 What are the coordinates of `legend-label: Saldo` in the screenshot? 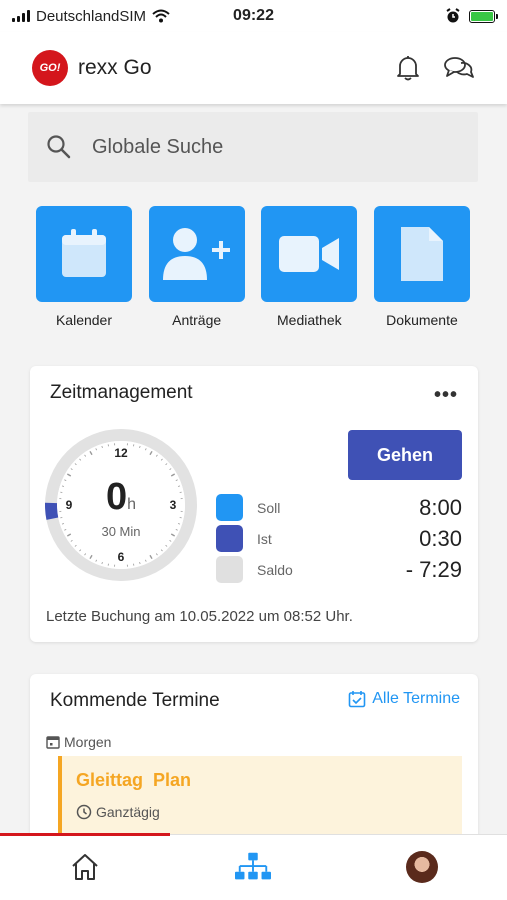 It's located at (275, 569).